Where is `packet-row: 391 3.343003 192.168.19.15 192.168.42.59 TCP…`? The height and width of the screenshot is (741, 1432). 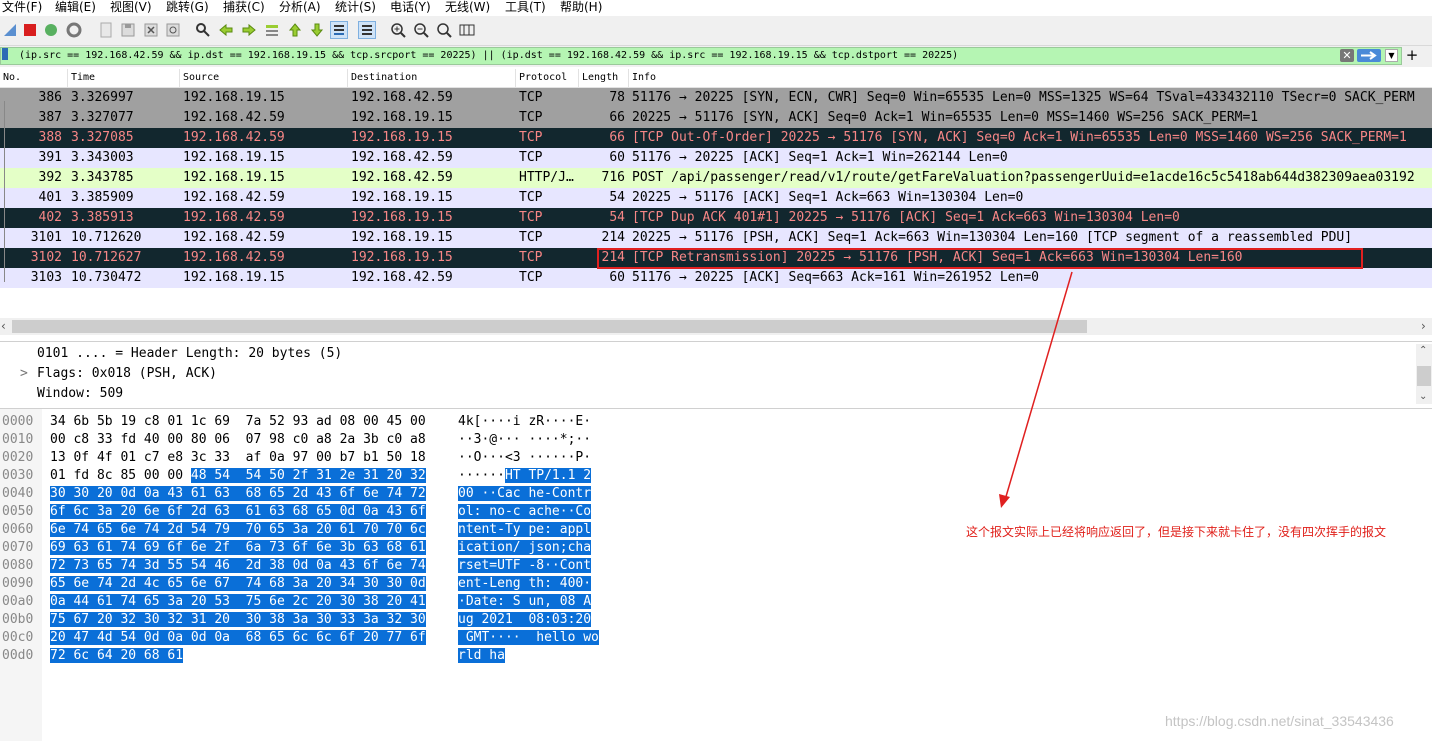 packet-row: 391 3.343003 192.168.19.15 192.168.42.59 TCP… is located at coordinates (716, 158).